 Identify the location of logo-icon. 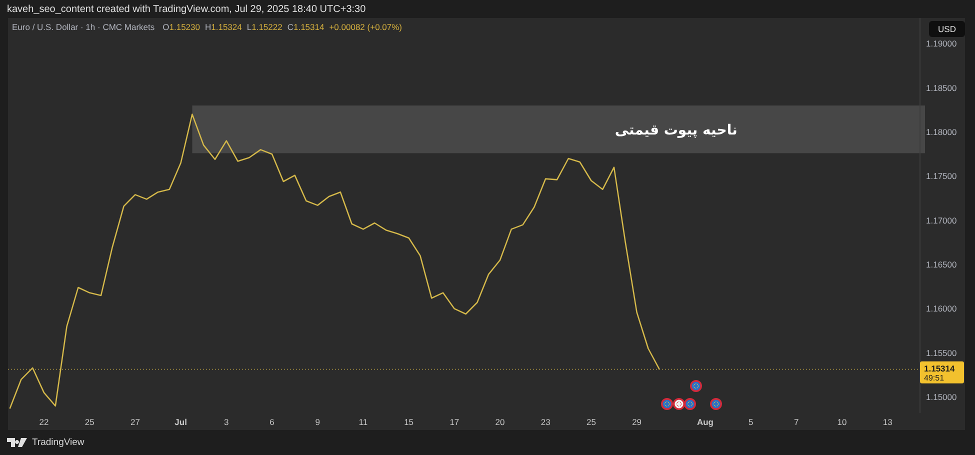
(18, 442).